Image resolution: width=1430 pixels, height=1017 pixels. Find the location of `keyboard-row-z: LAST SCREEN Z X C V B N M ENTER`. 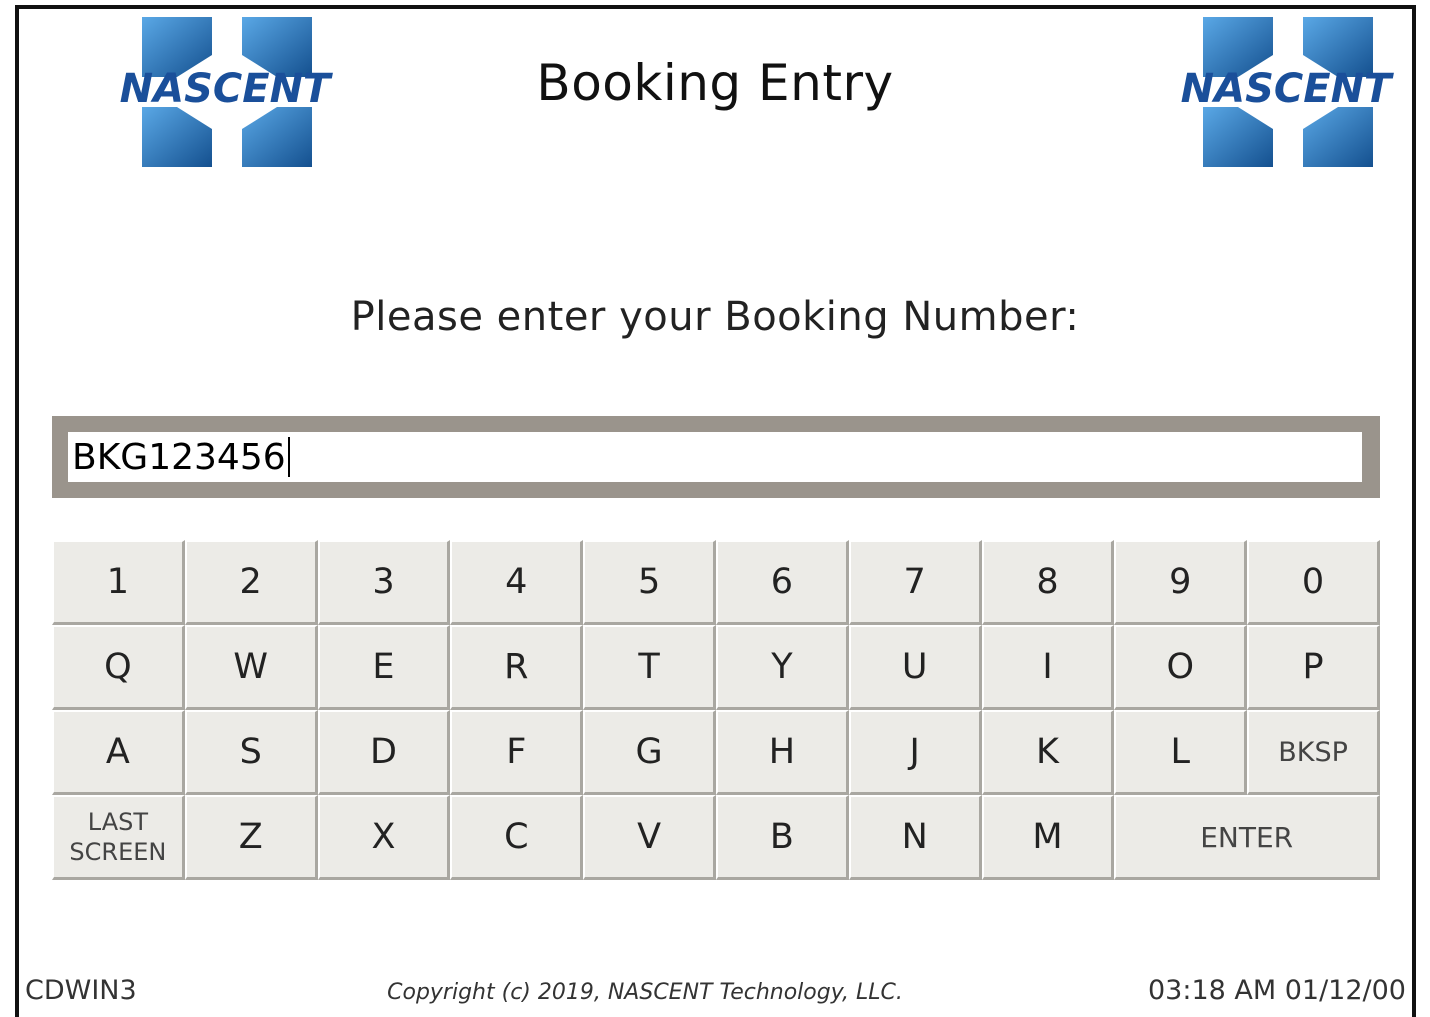

keyboard-row-z: LAST SCREEN Z X C V B N M ENTER is located at coordinates (716, 837).